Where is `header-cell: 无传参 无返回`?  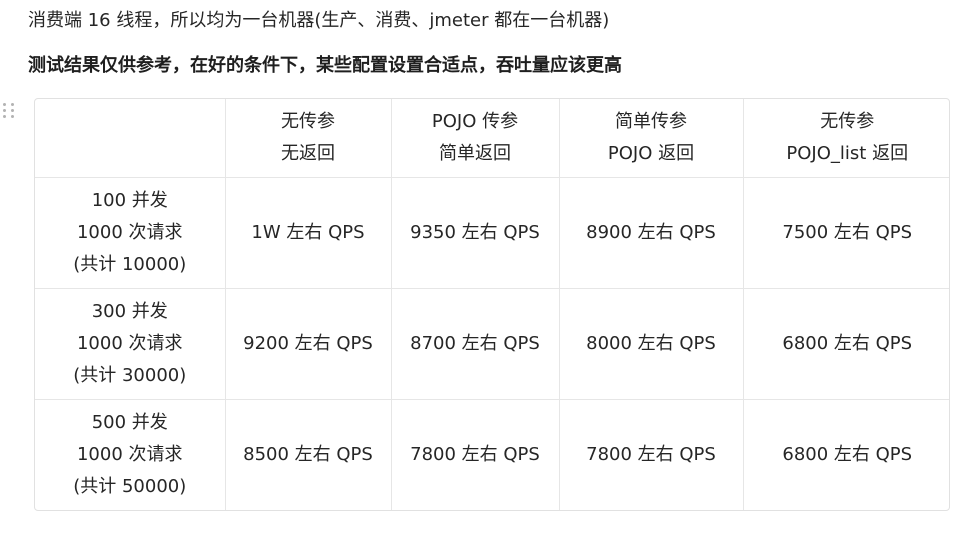
header-cell: 无传参 无返回 is located at coordinates (308, 138).